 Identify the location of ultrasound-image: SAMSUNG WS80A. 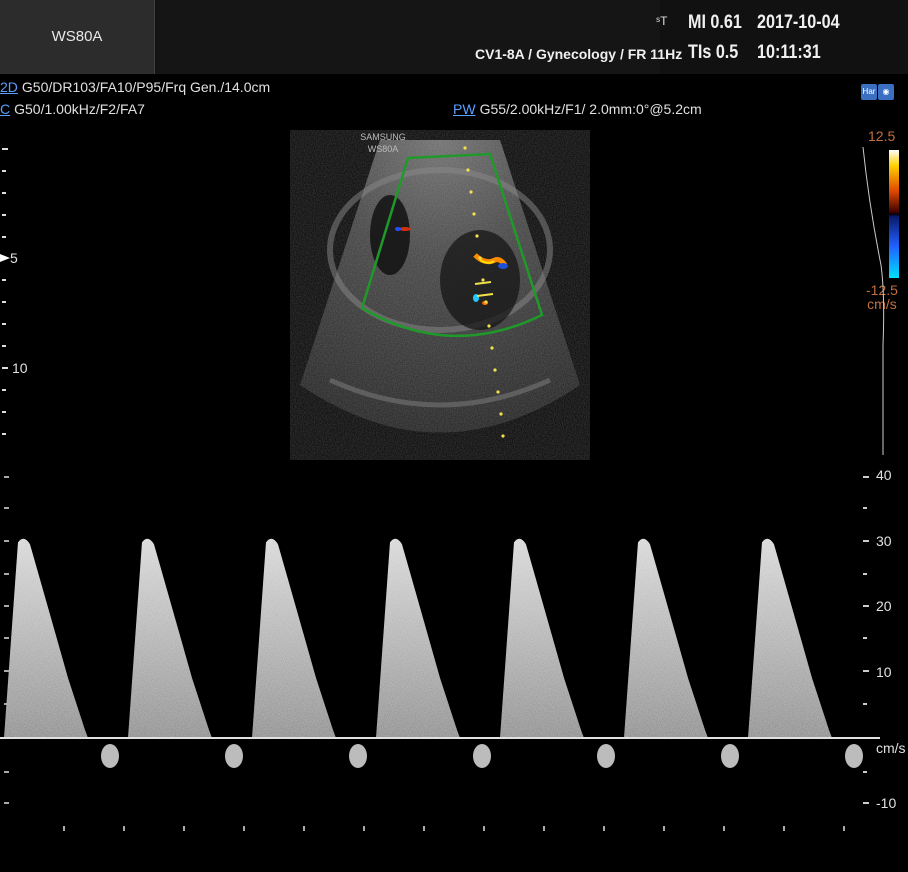
(440, 295).